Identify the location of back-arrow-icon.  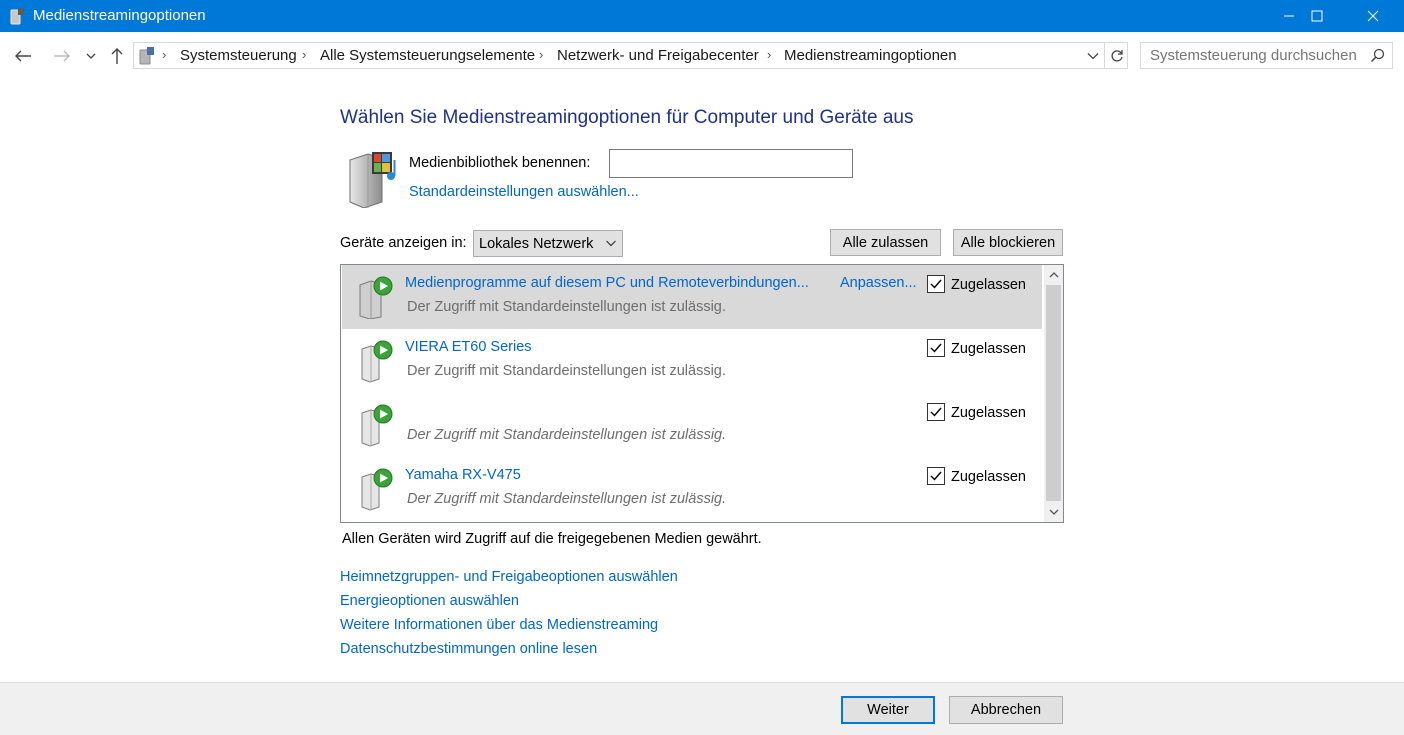
(23, 56).